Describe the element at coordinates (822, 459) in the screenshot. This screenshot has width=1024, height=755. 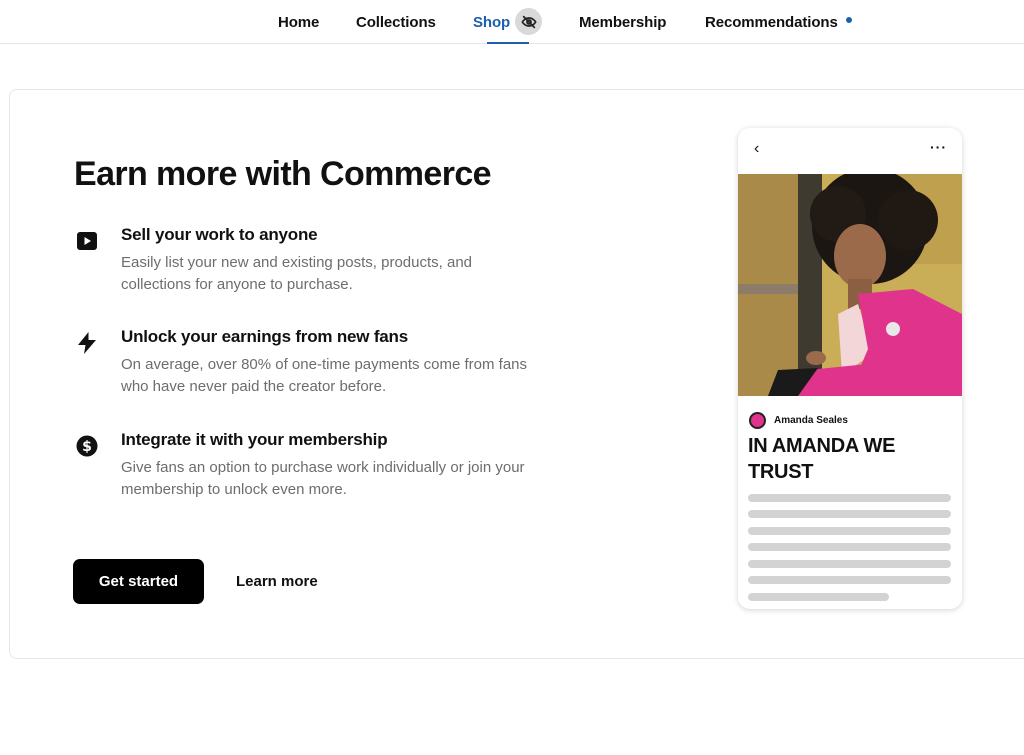
I see `post-title: IN AMANDA WE TRUST` at that location.